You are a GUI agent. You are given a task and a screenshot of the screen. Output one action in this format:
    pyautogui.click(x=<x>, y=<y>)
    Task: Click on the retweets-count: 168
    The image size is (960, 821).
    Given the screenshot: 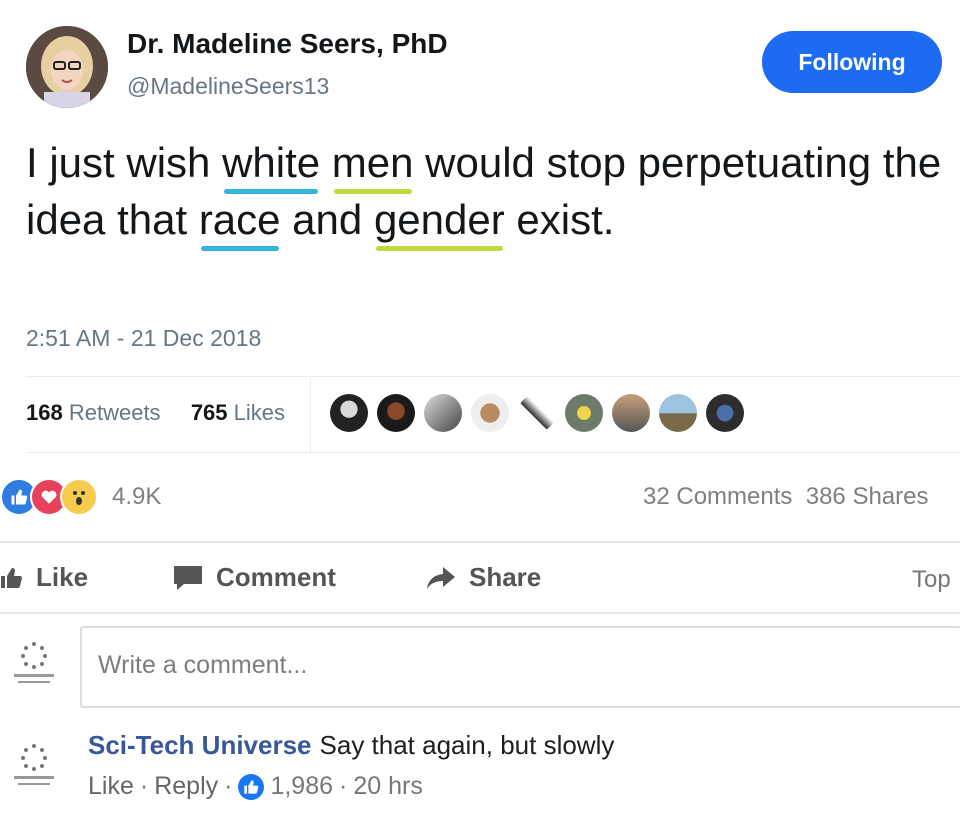 What is the action you would take?
    pyautogui.click(x=44, y=412)
    